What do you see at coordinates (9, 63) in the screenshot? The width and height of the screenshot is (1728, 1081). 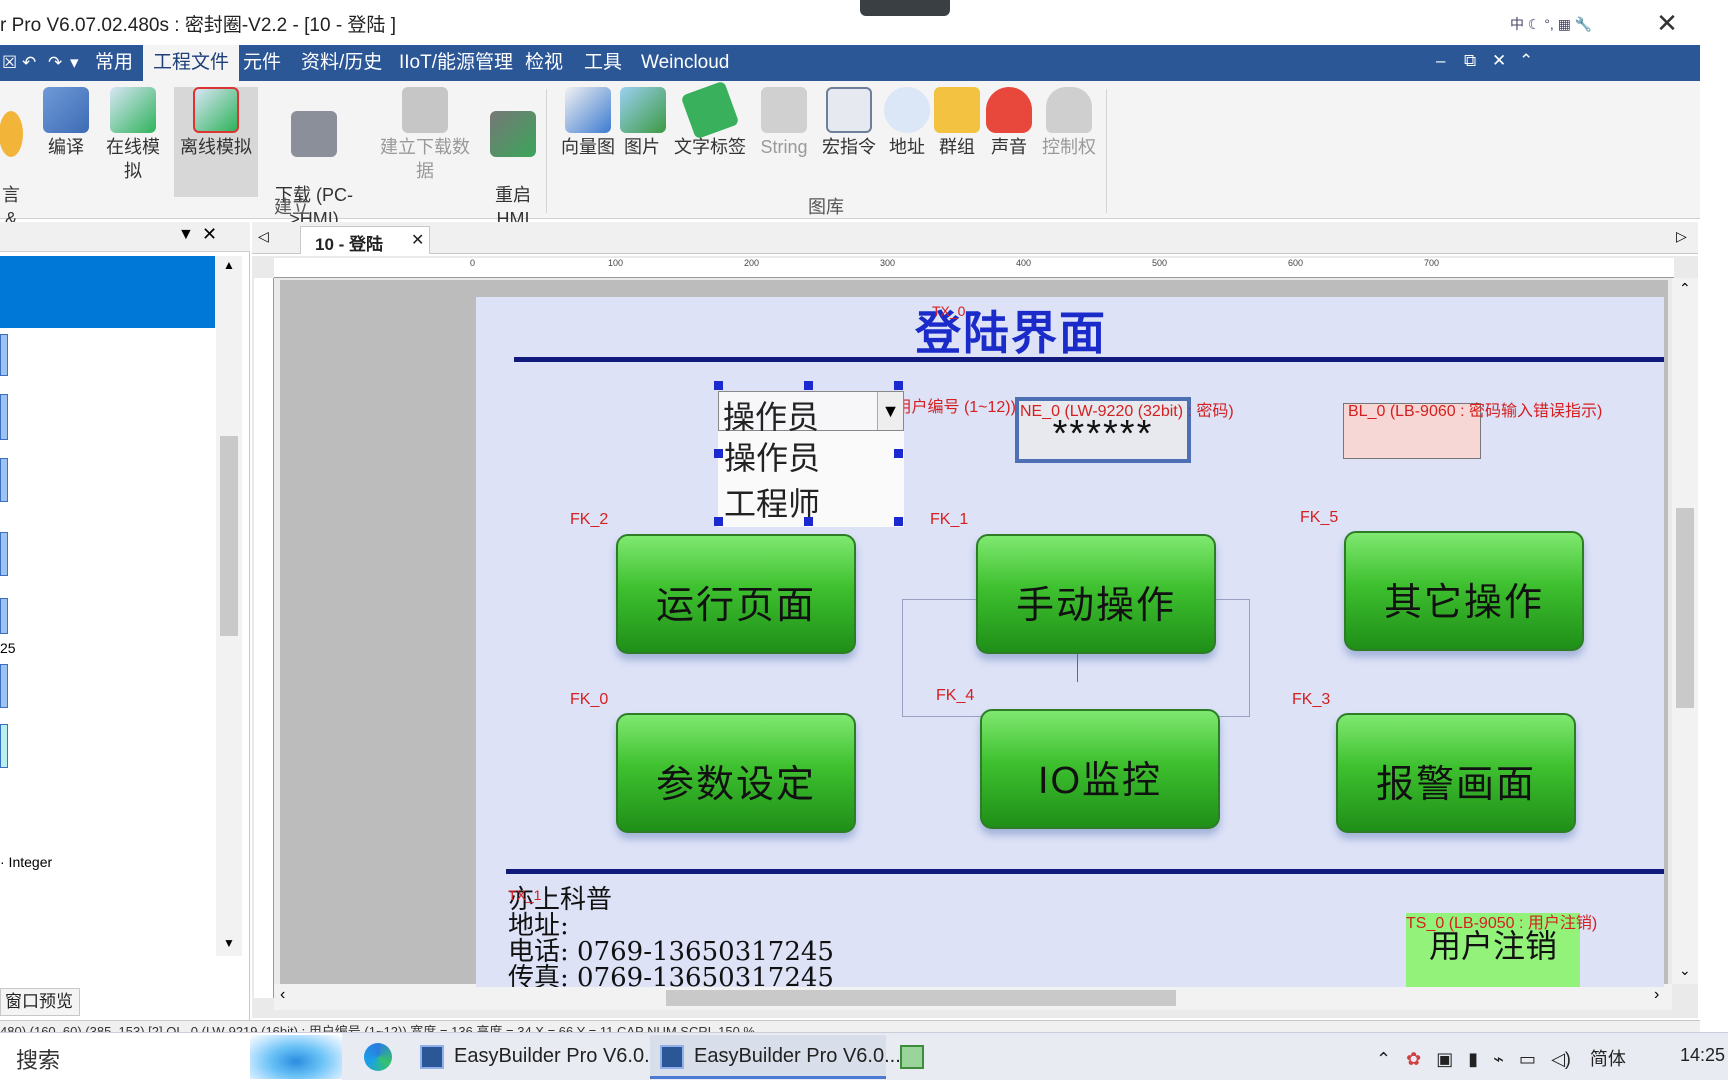 I see `app-menu-icon: ☒` at bounding box center [9, 63].